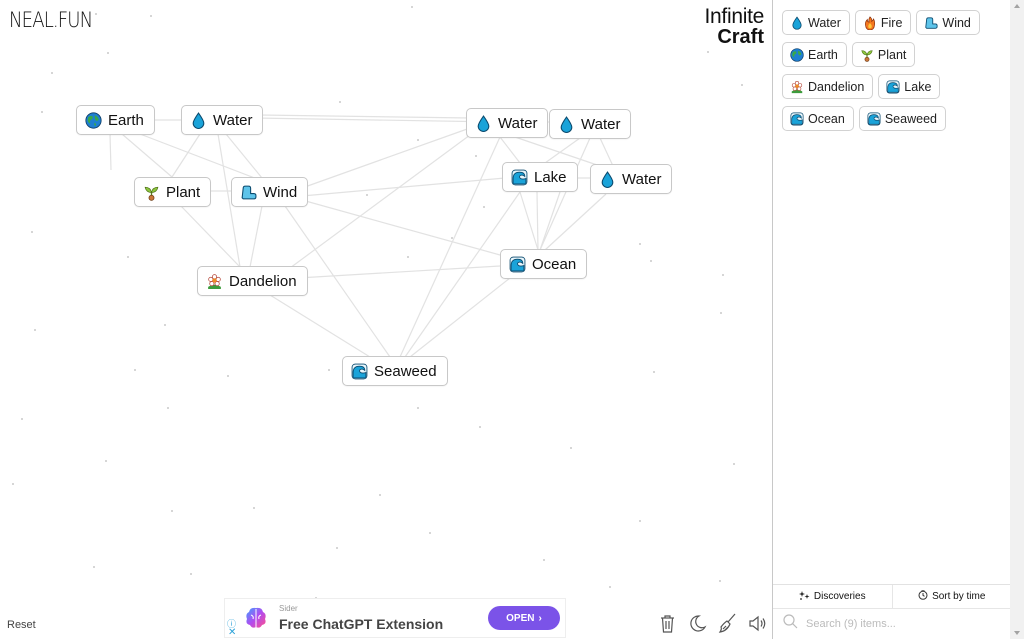 Image resolution: width=1024 pixels, height=639 pixels. I want to click on sidebar-item-dandelion: Dandelion, so click(828, 86).